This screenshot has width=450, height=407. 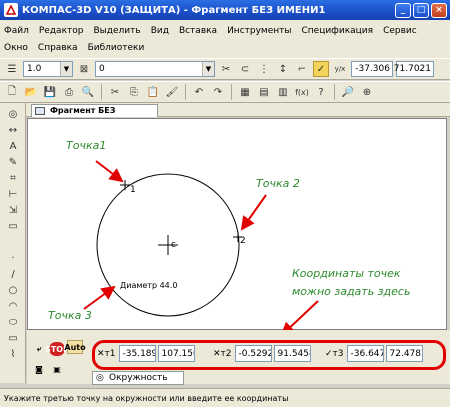 I want to click on parametrization-icon: ⌗, so click(x=13, y=178).